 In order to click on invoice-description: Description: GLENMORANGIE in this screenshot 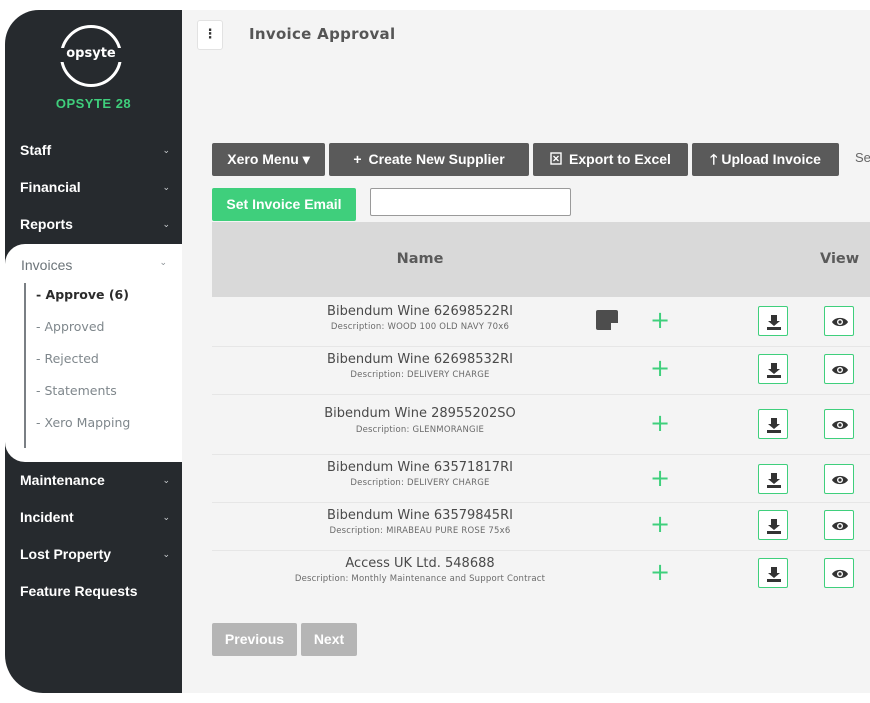, I will do `click(420, 430)`.